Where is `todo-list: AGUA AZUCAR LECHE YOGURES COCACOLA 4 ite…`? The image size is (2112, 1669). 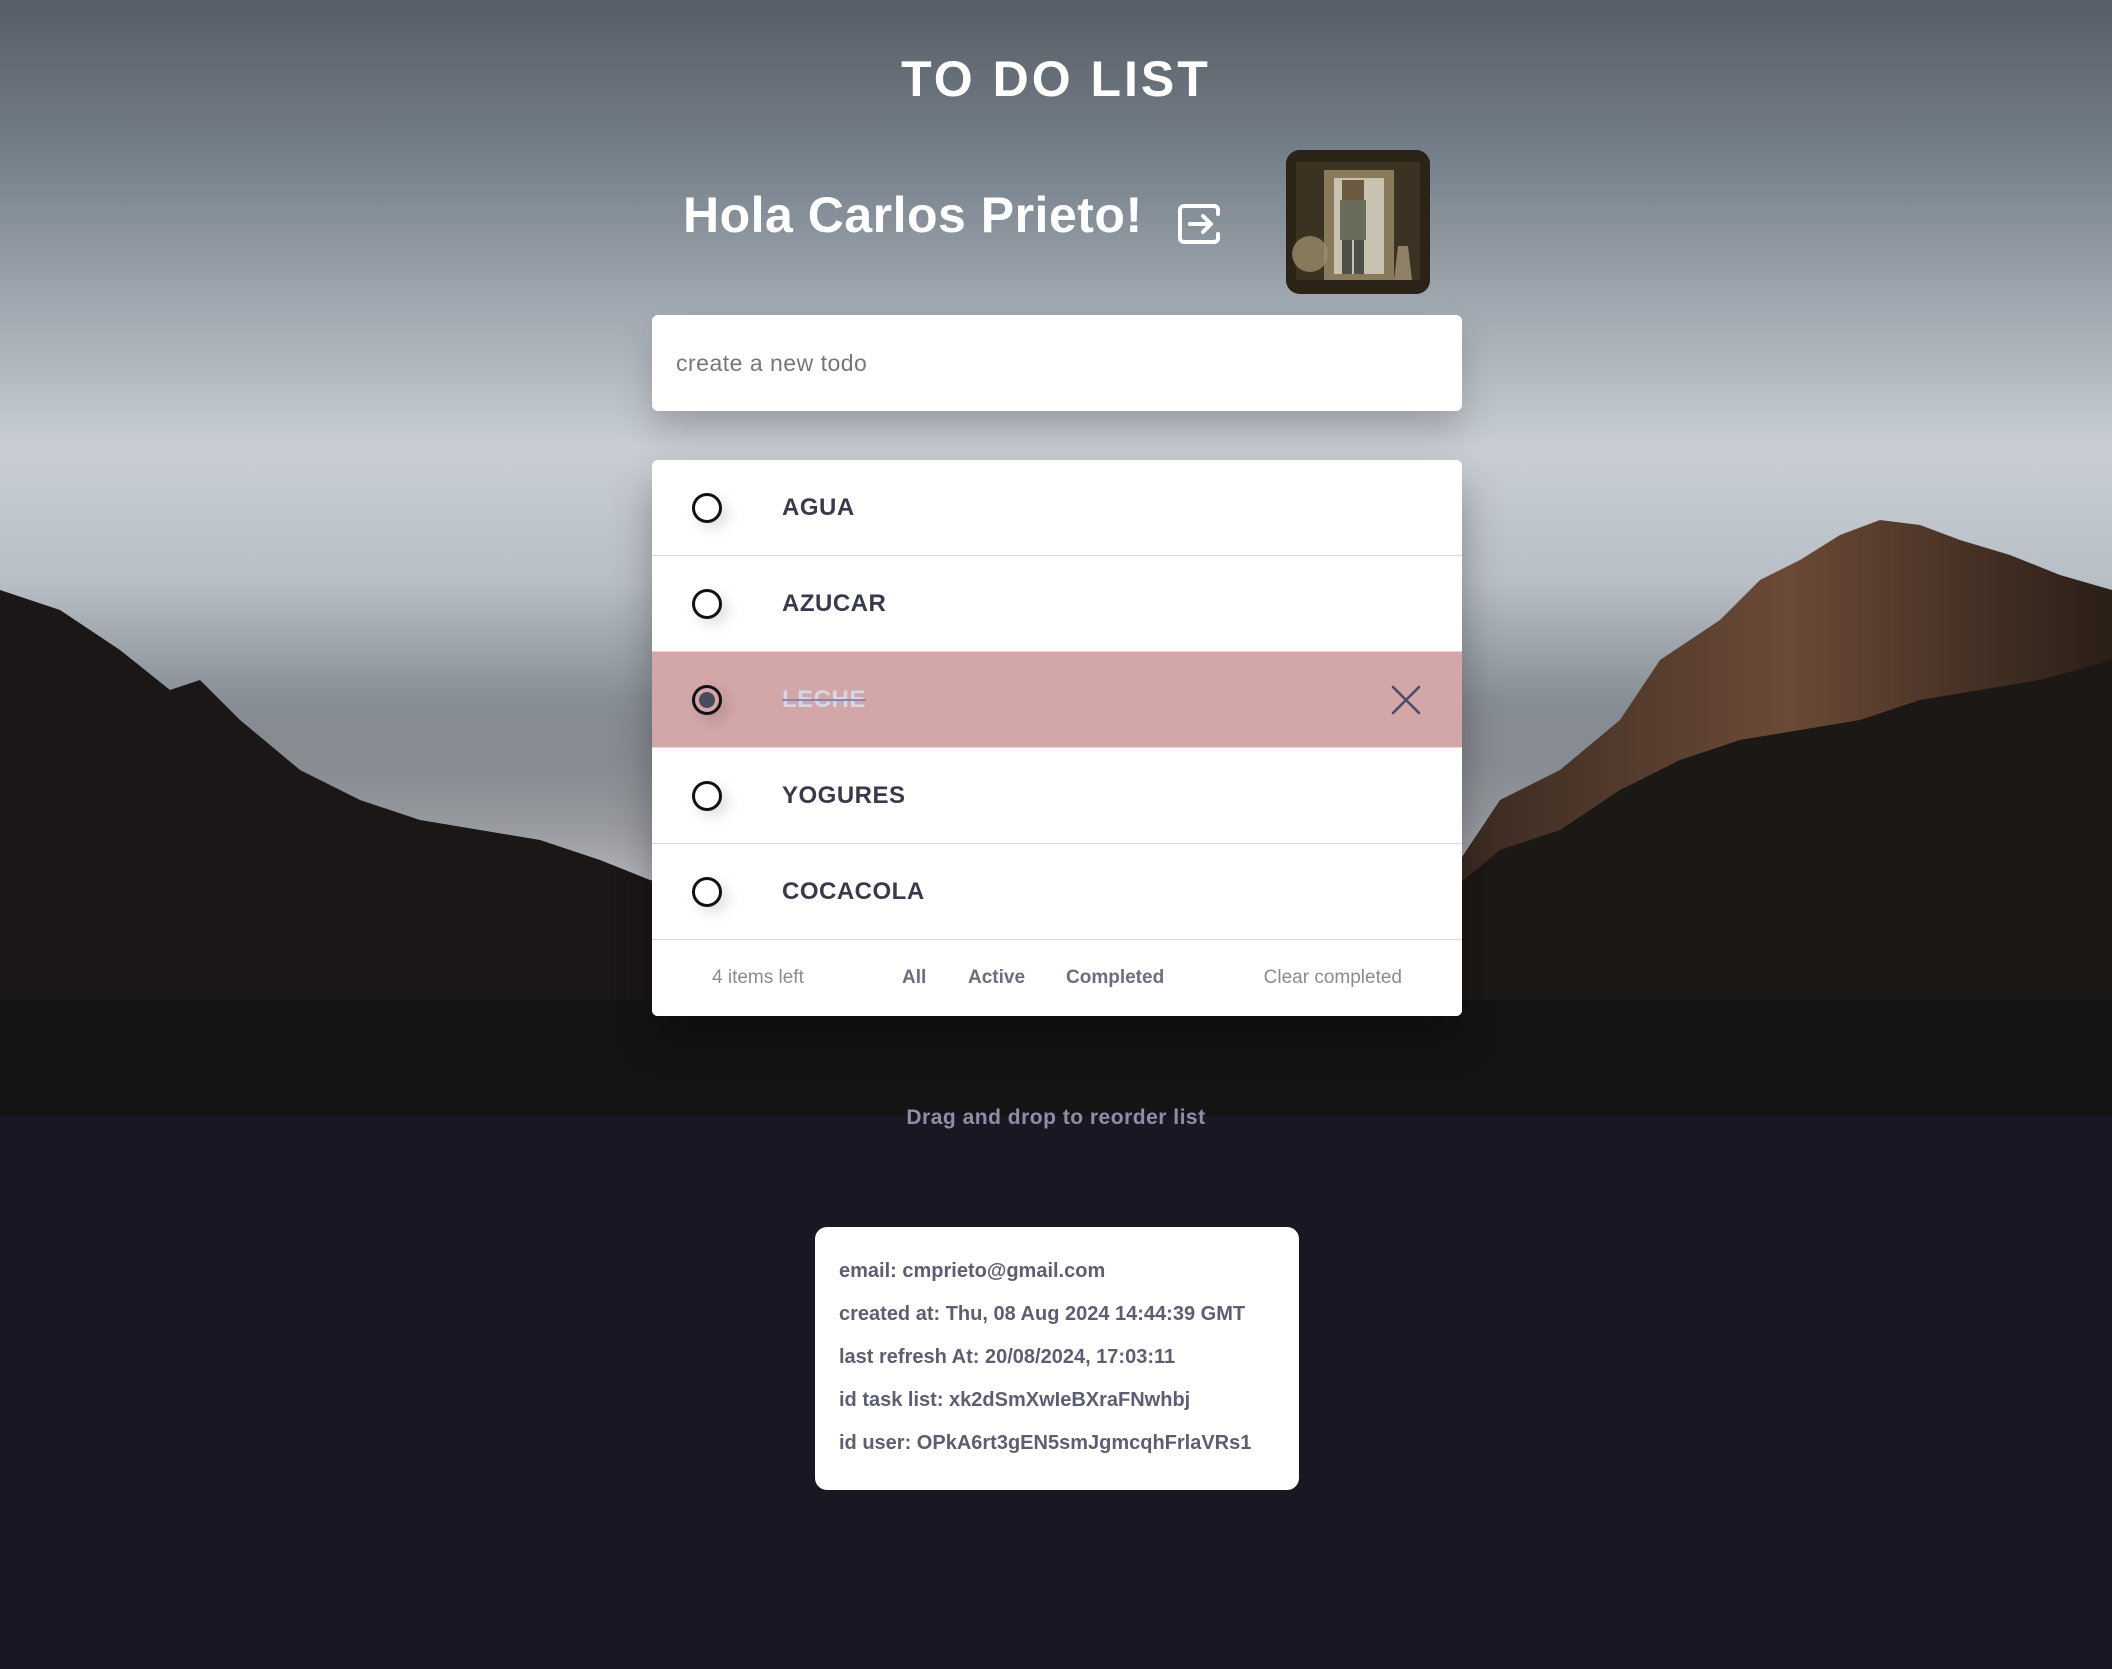 todo-list: AGUA AZUCAR LECHE YOGURES COCACOLA 4 ite… is located at coordinates (1057, 738).